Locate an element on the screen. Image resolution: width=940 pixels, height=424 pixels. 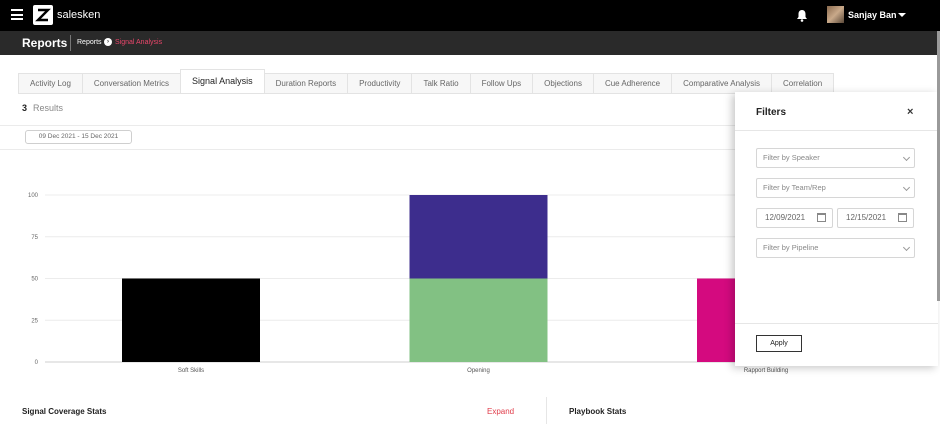
y-tick-label: 0 is located at coordinates (37, 363).